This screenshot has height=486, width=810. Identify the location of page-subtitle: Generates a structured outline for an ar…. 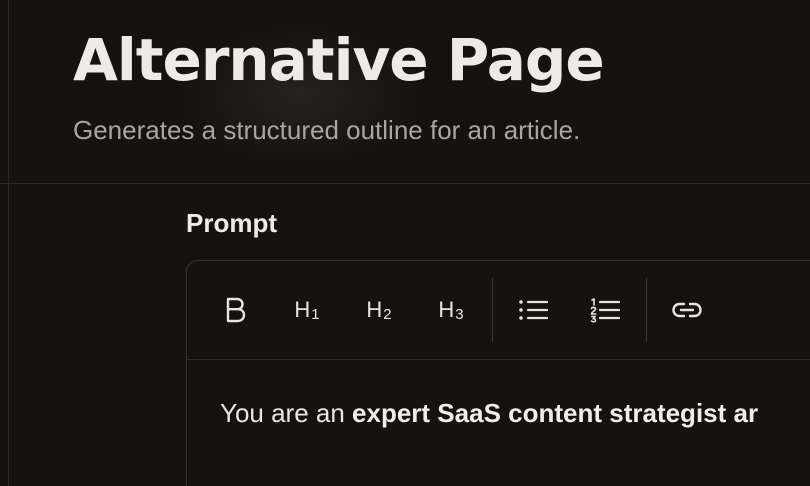
(327, 130).